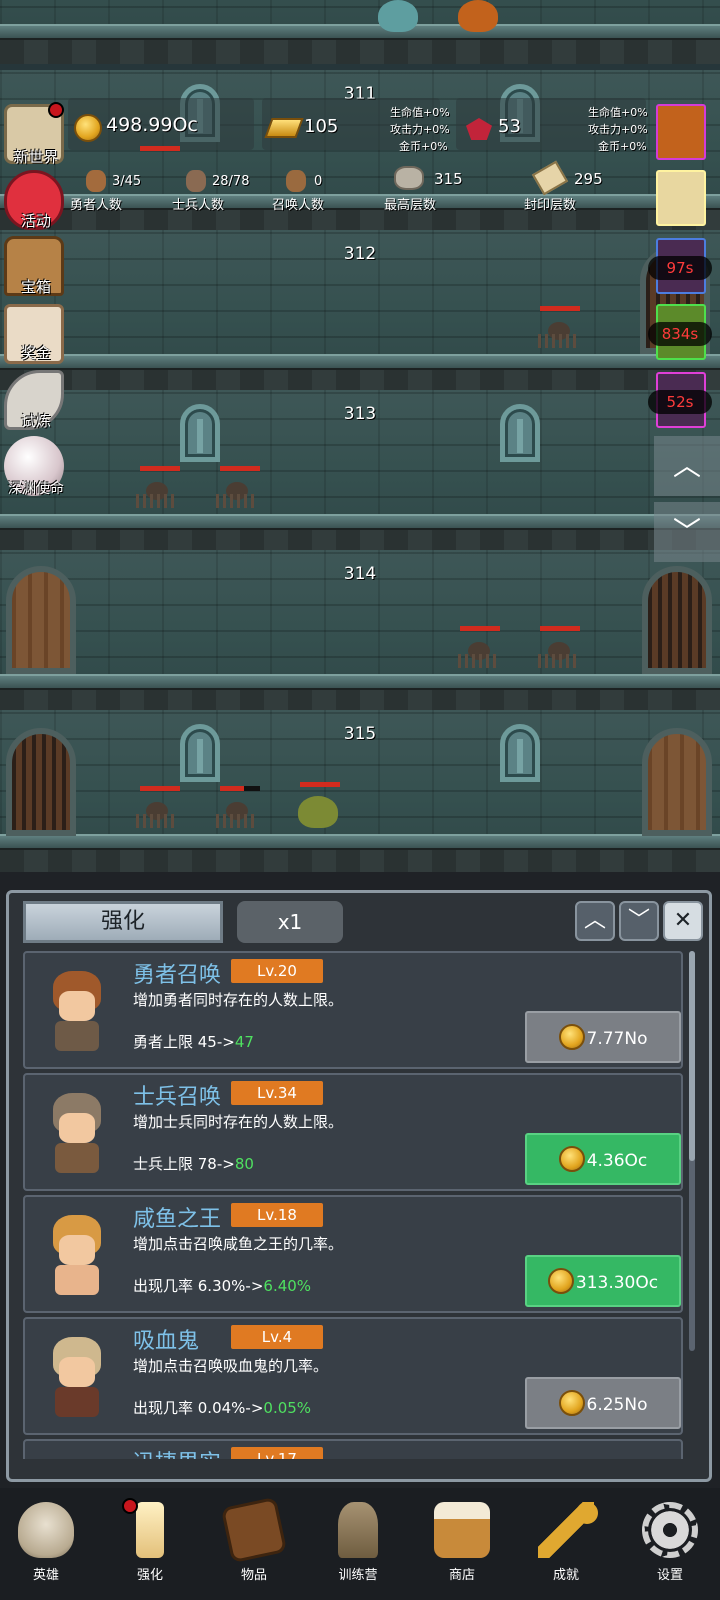 The width and height of the screenshot is (720, 1600). Describe the element at coordinates (277, 971) in the screenshot. I see `upgrade-level: Lv.20` at that location.